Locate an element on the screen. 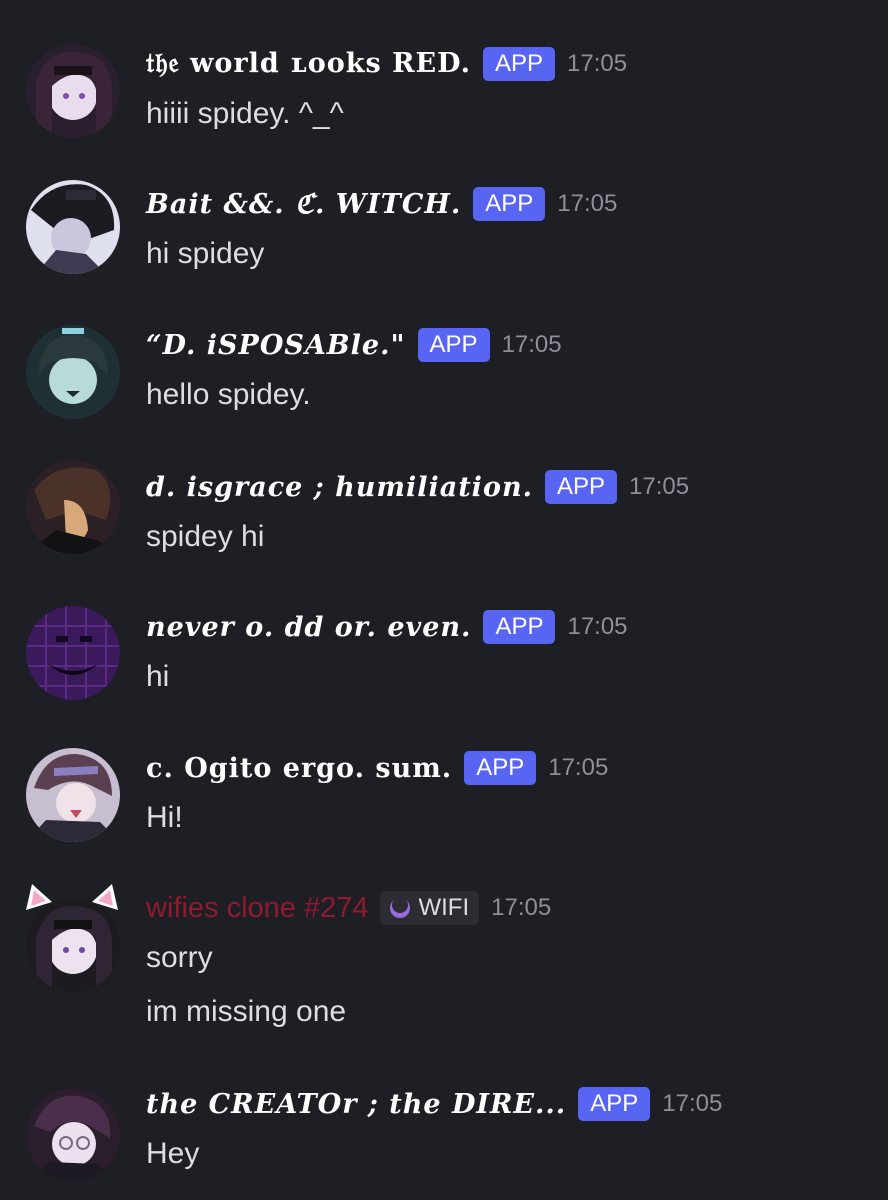 The image size is (888, 1200). username: “D. iSPOSABle." is located at coordinates (276, 345).